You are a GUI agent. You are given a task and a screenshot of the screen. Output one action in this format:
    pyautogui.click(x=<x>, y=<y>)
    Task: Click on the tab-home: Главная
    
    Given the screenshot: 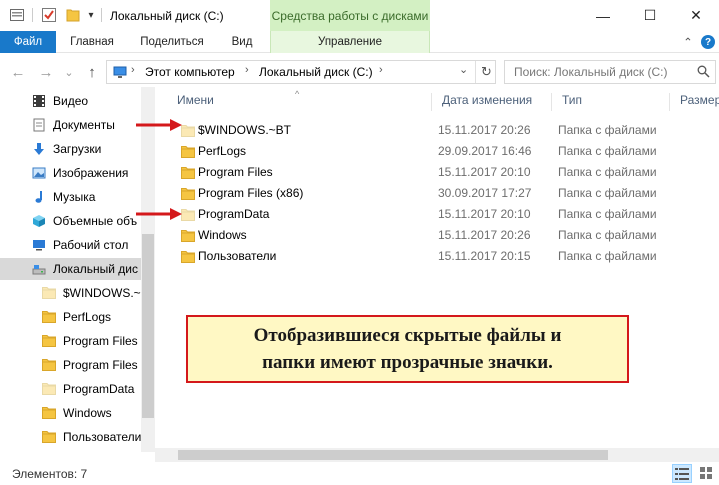 What is the action you would take?
    pyautogui.click(x=92, y=42)
    